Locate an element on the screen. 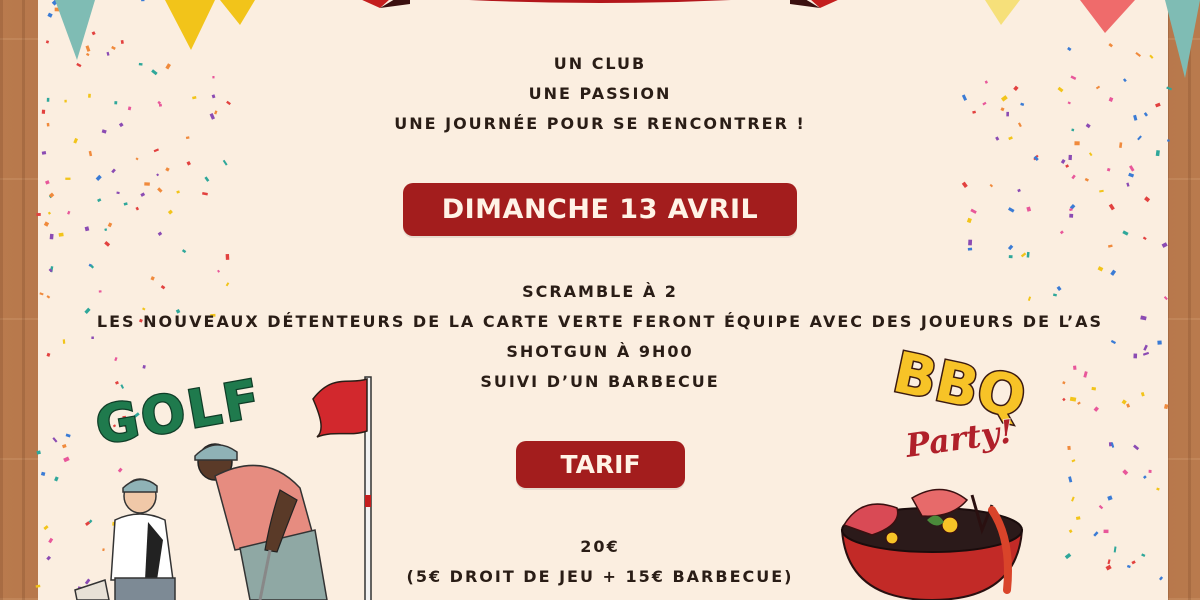  date-badge: DIMANCHE 13 AVRIL is located at coordinates (600, 209).